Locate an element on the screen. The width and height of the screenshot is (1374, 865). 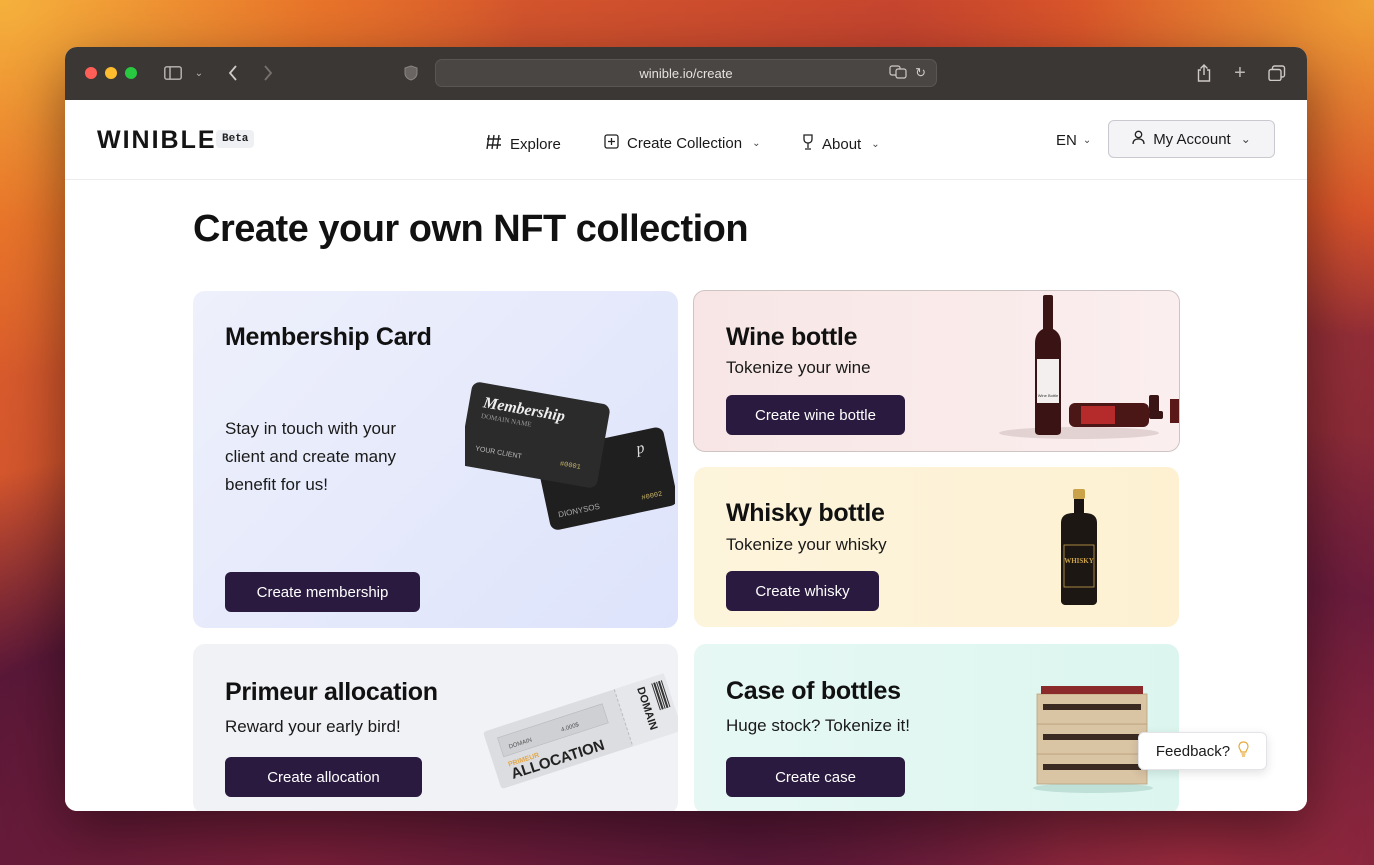
whisky-title: Whisky bottle is located at coordinates (805, 513).